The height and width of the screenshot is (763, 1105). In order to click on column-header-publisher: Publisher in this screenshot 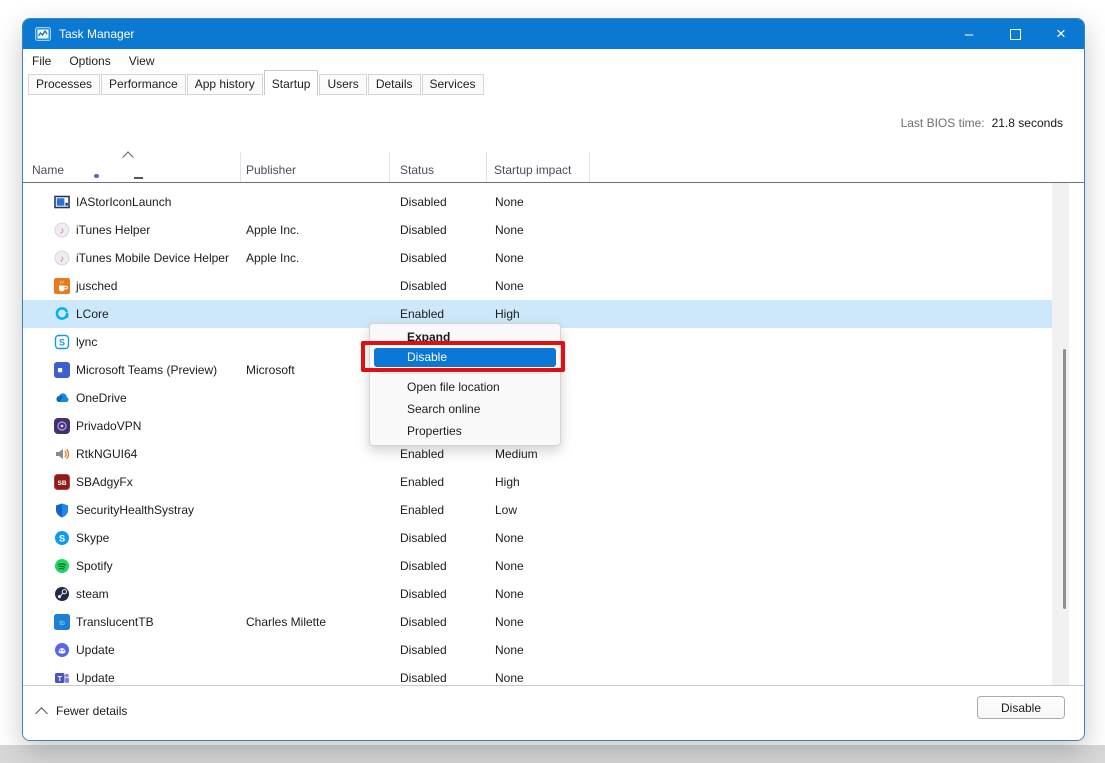, I will do `click(271, 170)`.